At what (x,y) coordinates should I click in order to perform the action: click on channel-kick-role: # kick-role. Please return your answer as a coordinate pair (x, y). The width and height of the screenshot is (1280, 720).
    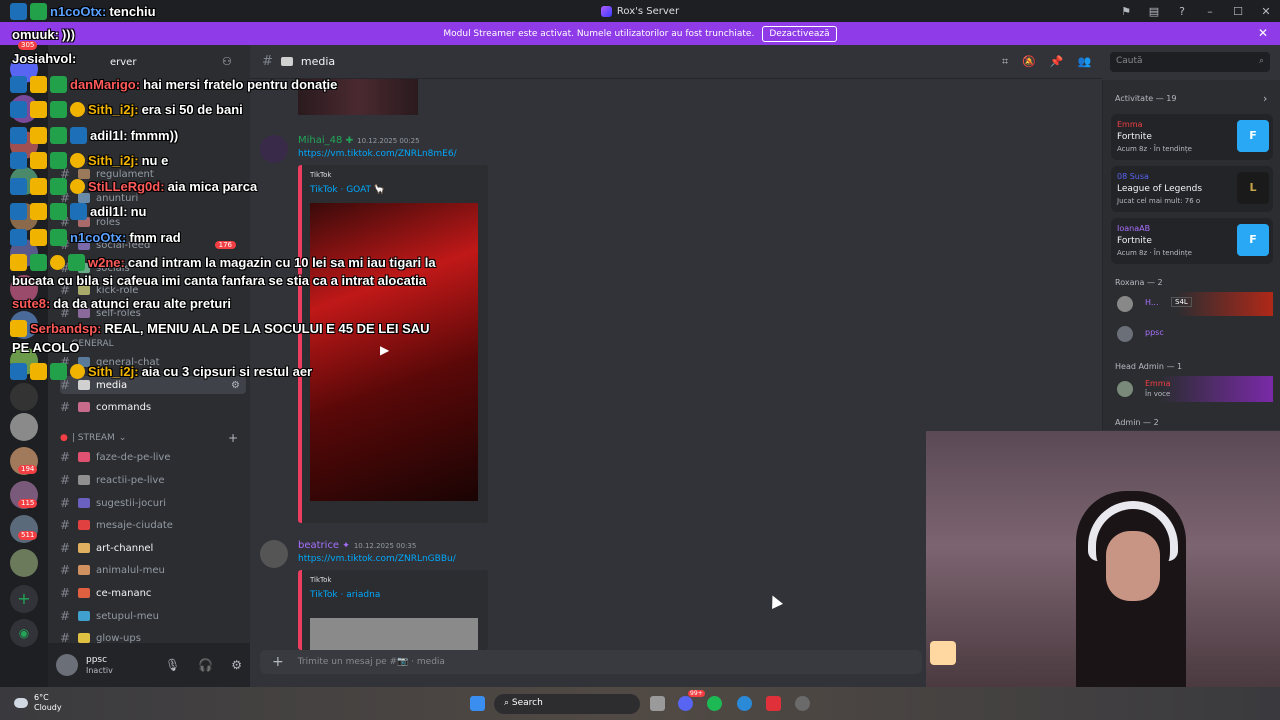
    Looking at the image, I should click on (153, 290).